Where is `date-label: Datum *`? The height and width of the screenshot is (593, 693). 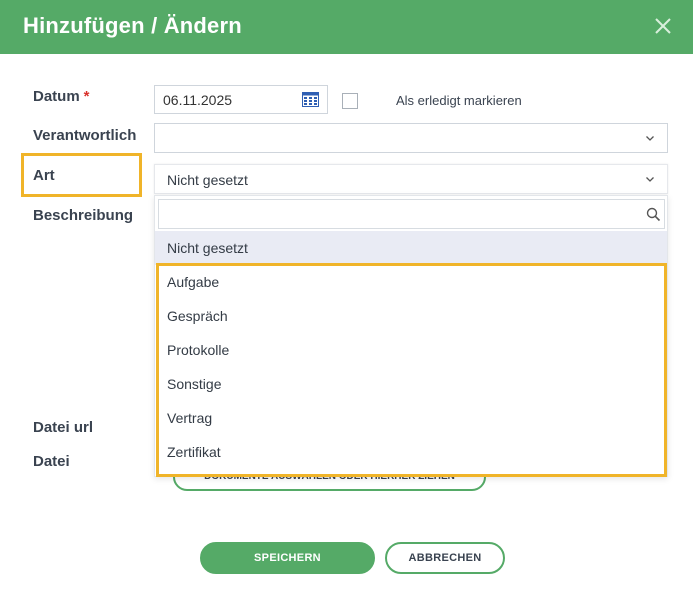
date-label: Datum * is located at coordinates (61, 96).